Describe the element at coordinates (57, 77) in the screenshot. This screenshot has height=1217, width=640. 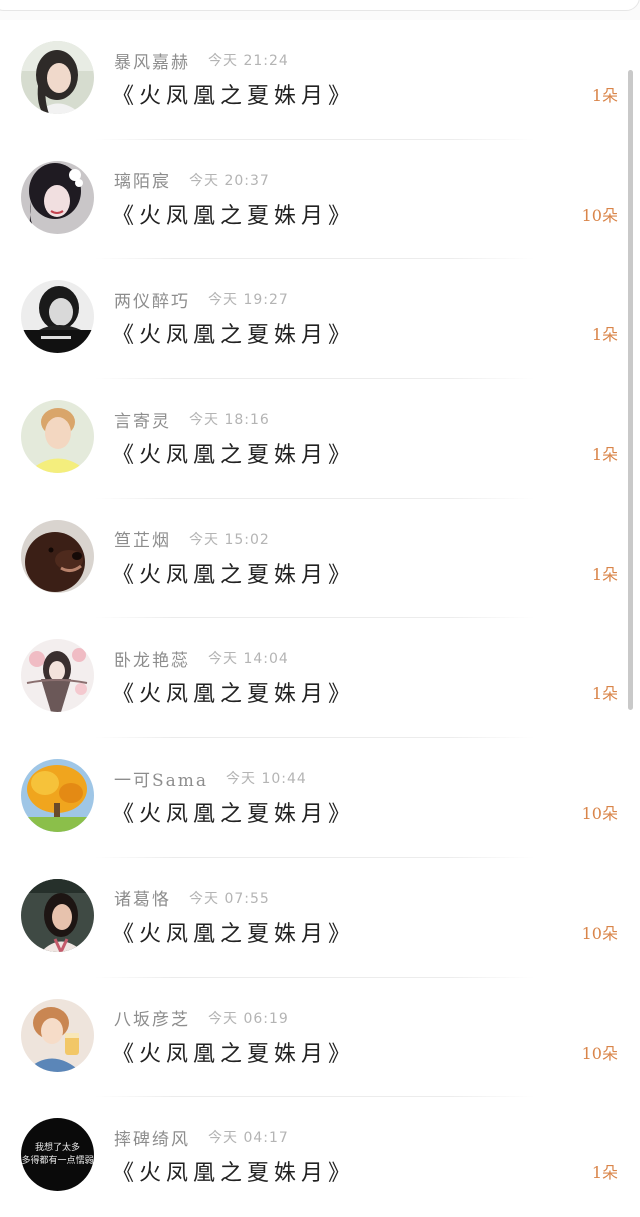
I see `girl-portrait-avatar` at that location.